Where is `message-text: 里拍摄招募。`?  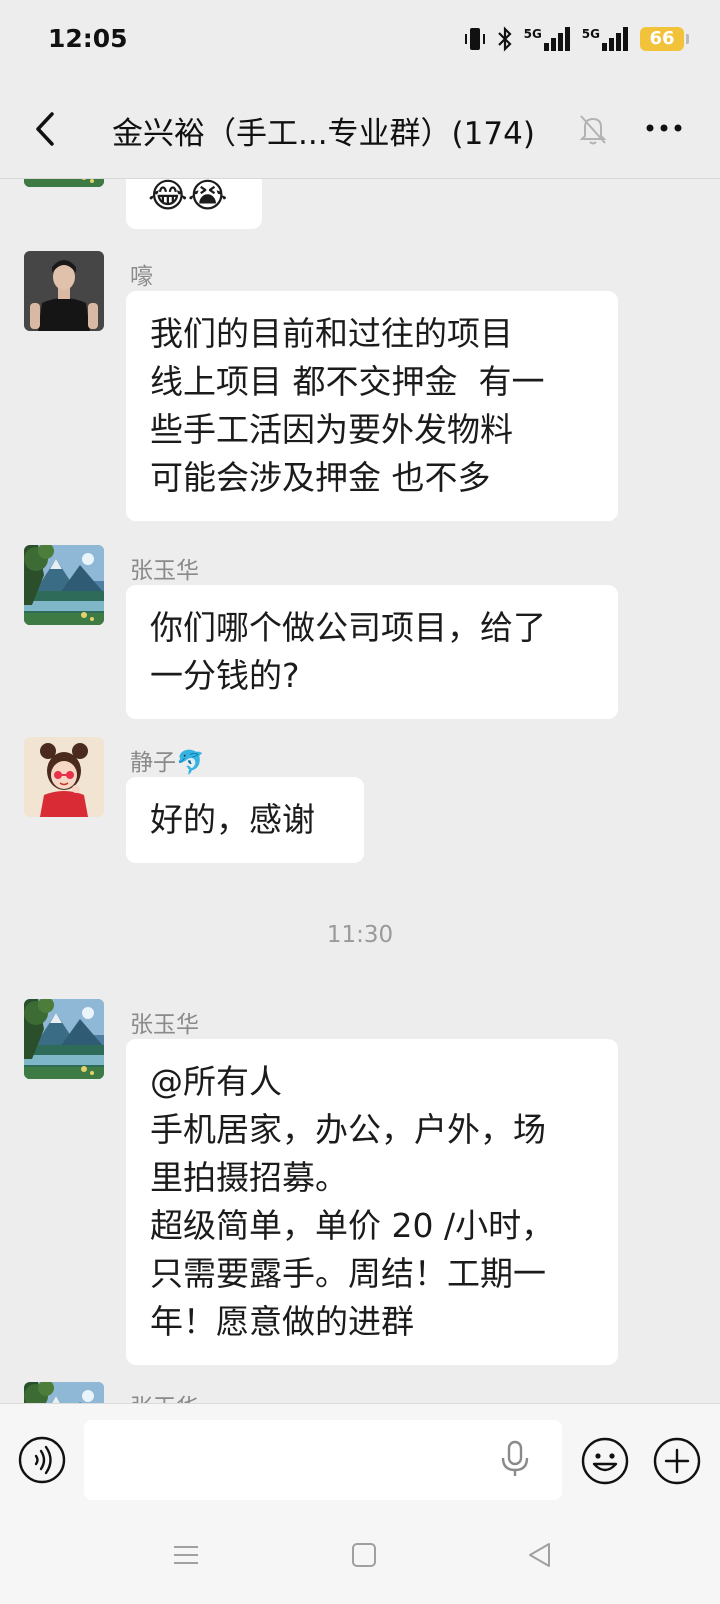 message-text: 里拍摄招募。 is located at coordinates (249, 1177).